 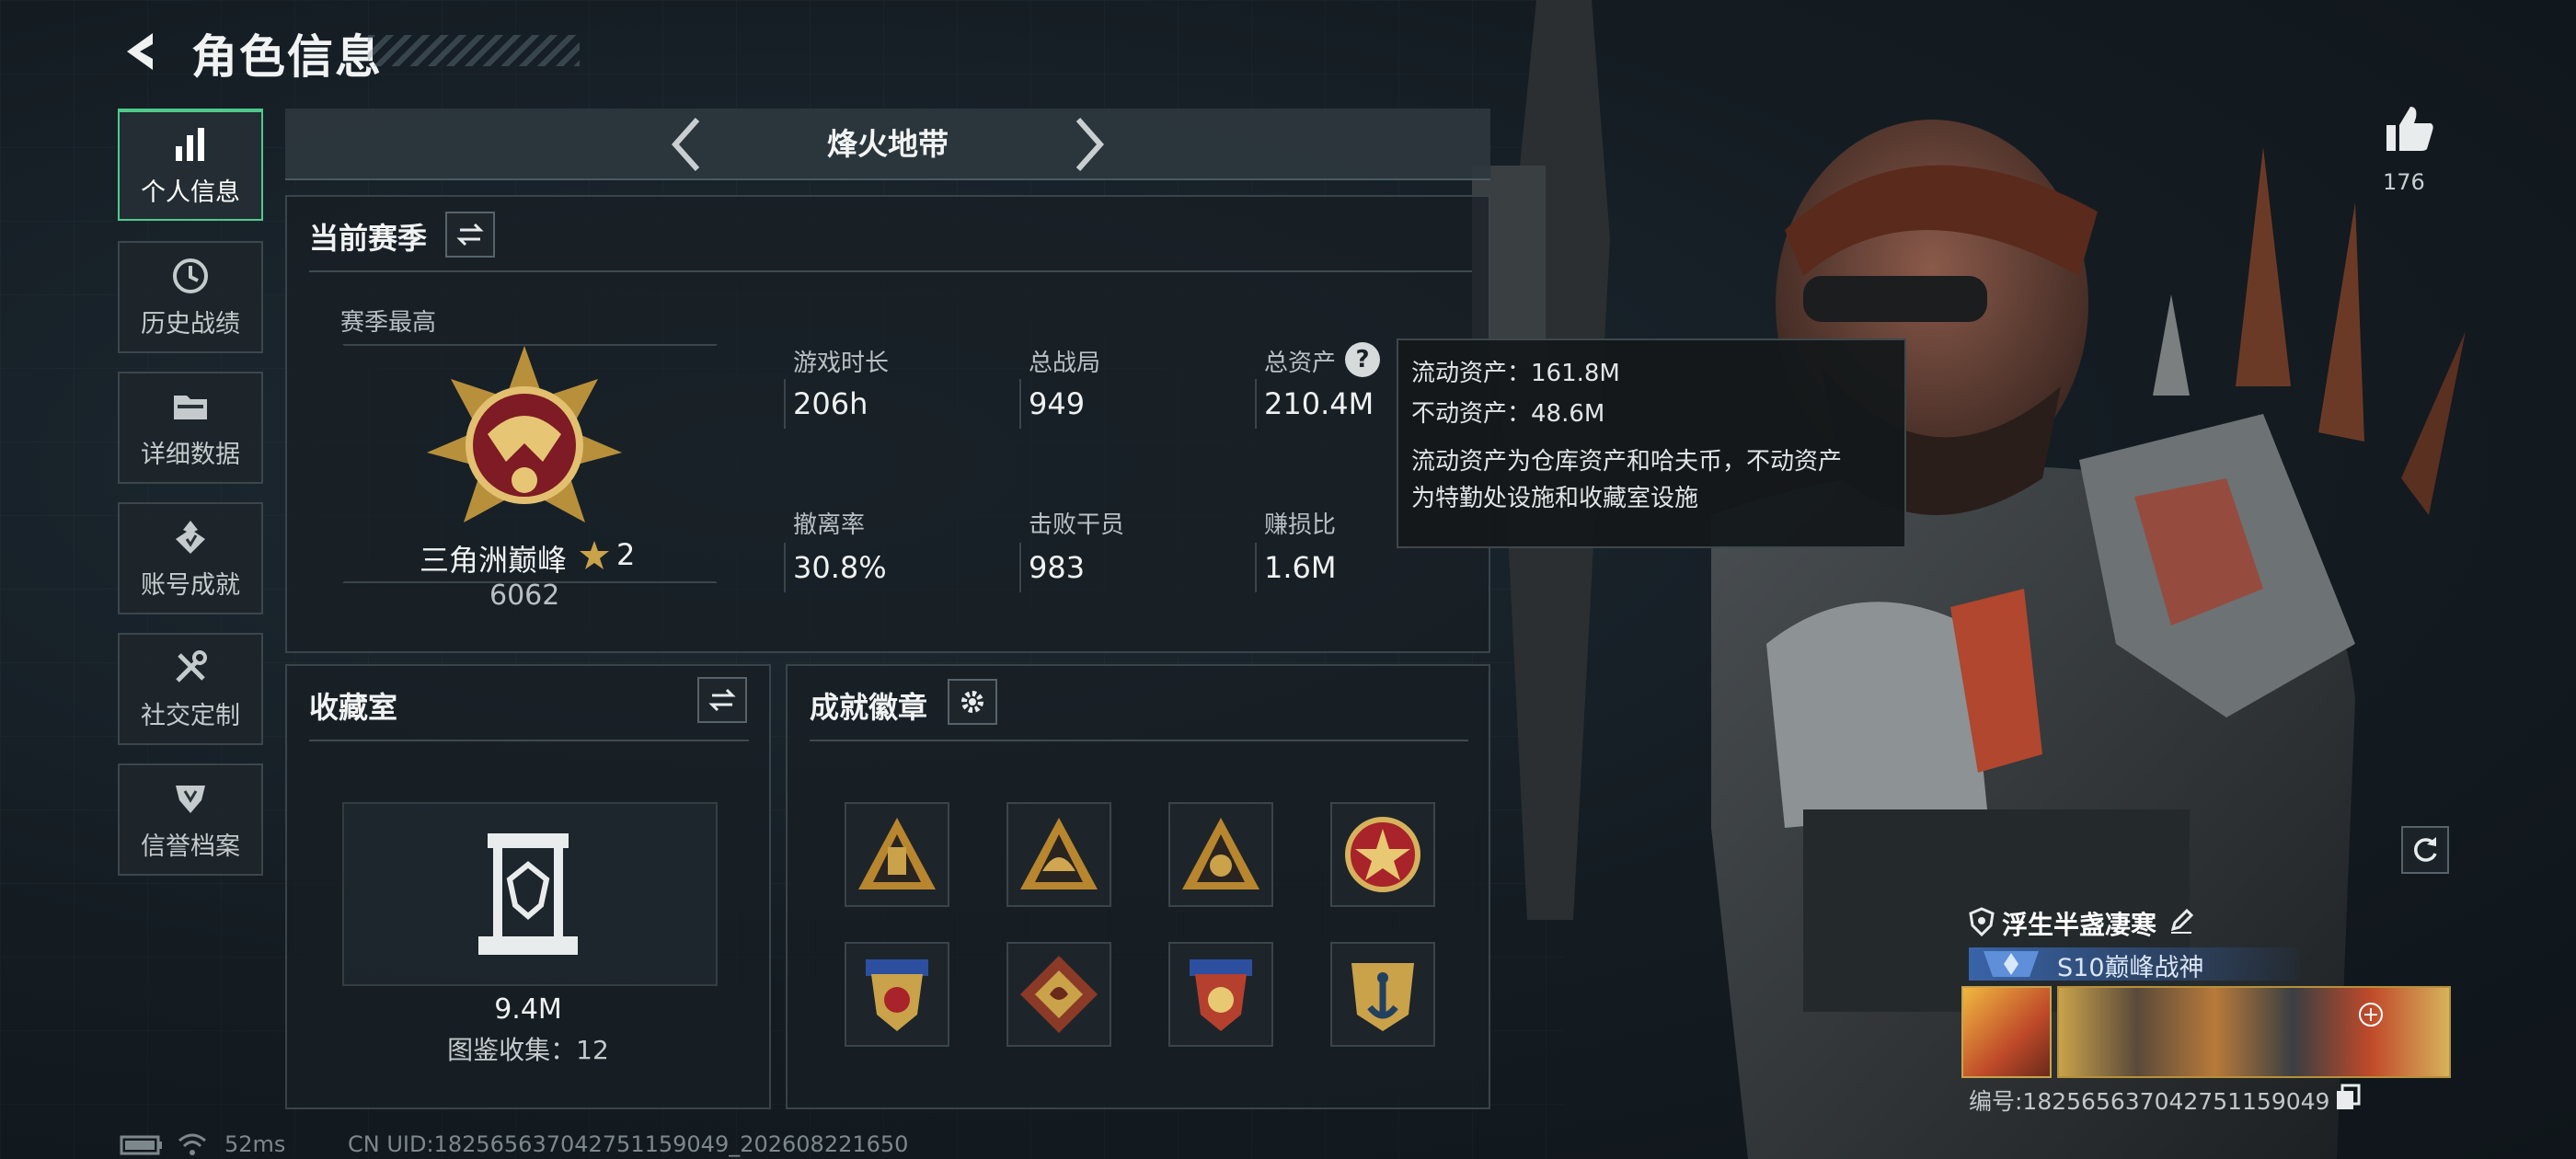 I want to click on badges-divider, so click(x=1139, y=740).